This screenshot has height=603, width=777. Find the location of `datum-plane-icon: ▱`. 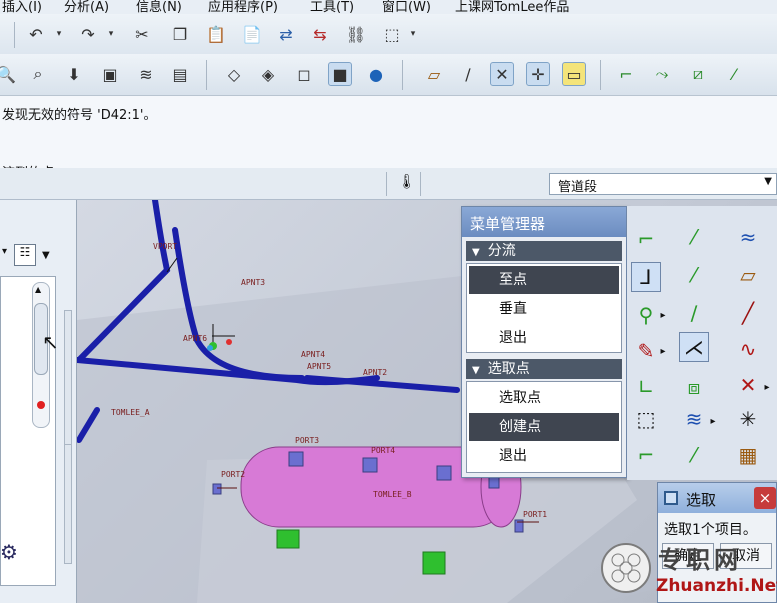

datum-plane-icon: ▱ is located at coordinates (434, 74).